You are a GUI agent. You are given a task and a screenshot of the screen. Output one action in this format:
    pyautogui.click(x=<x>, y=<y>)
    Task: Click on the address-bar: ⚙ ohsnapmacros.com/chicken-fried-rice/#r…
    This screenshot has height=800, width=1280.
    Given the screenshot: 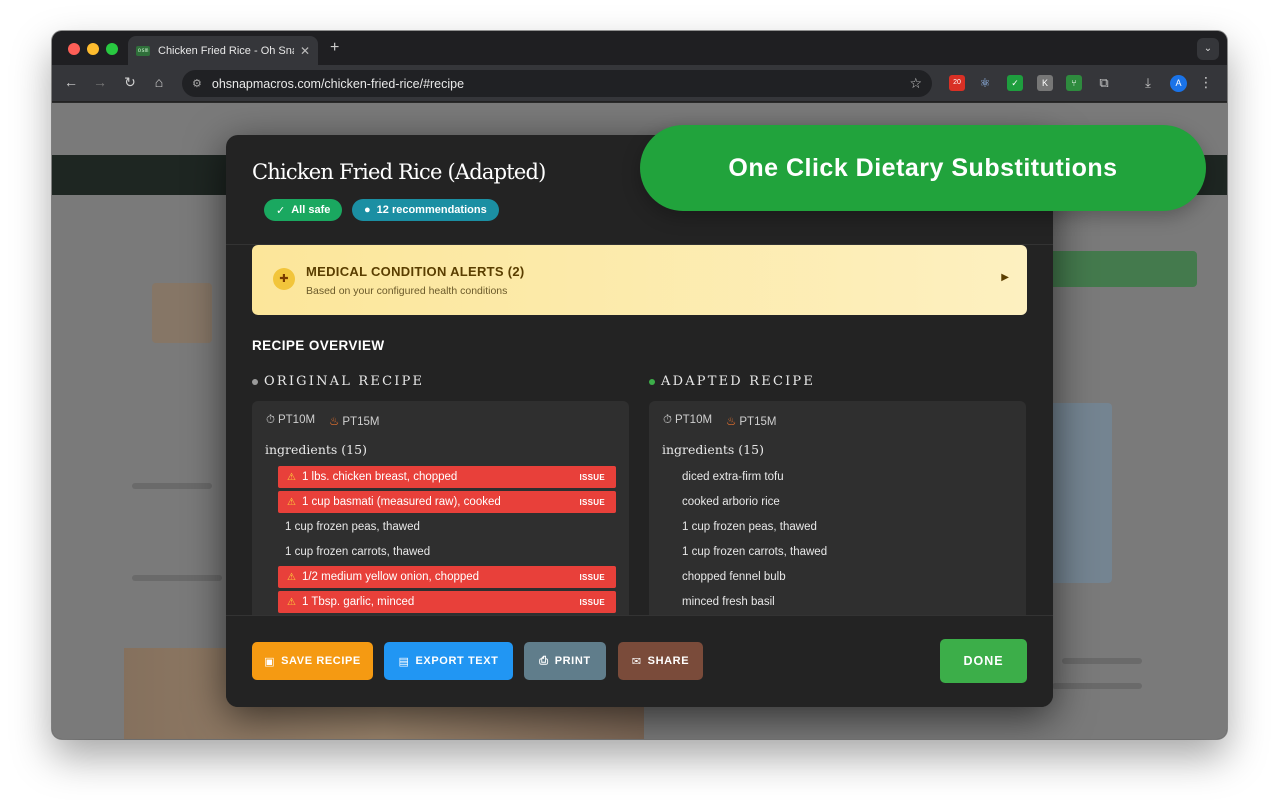 What is the action you would take?
    pyautogui.click(x=557, y=83)
    